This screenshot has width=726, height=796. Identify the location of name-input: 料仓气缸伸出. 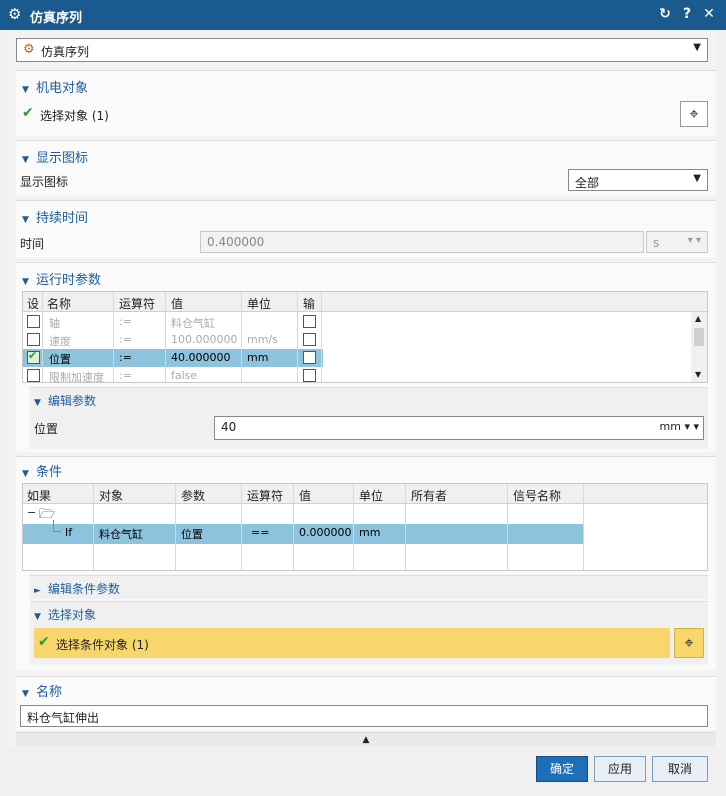
(364, 716).